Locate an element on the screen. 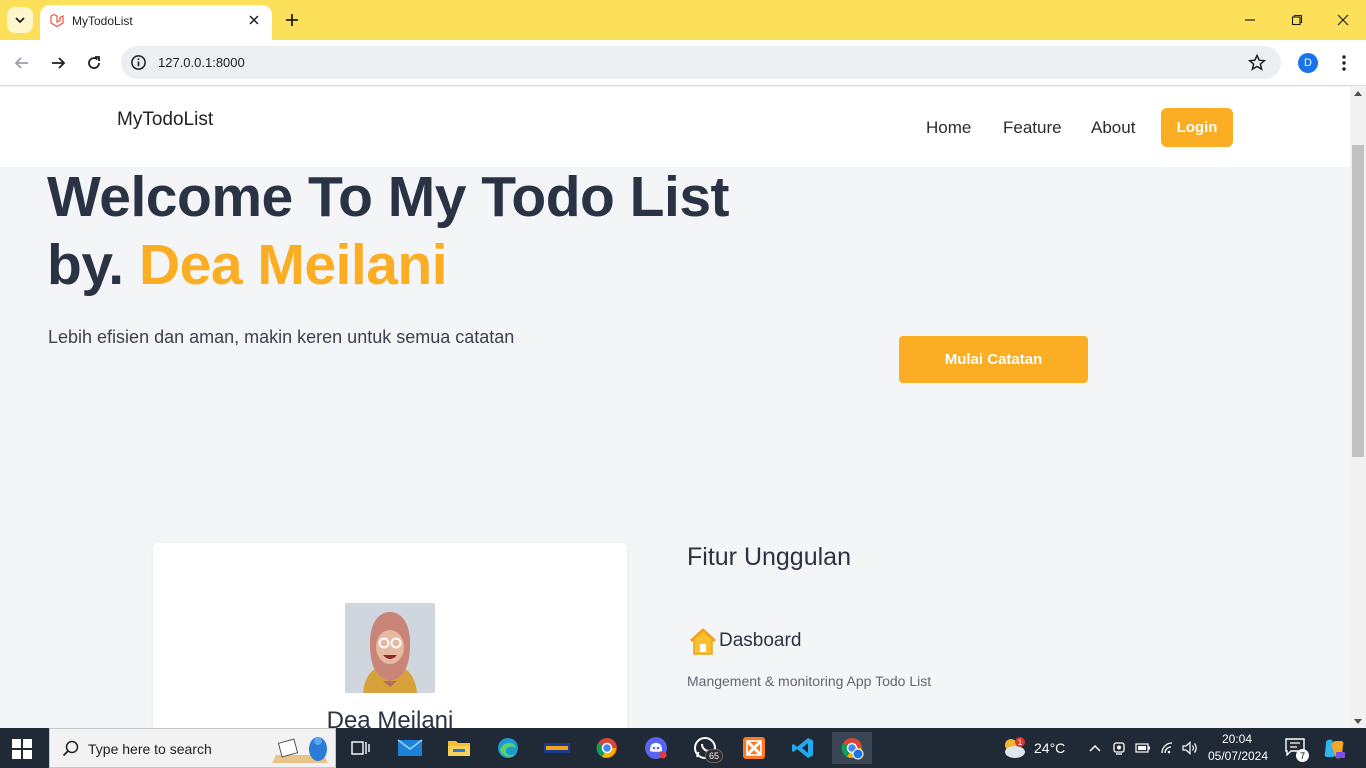  search-highlight-illustration-icon is located at coordinates (300, 750).